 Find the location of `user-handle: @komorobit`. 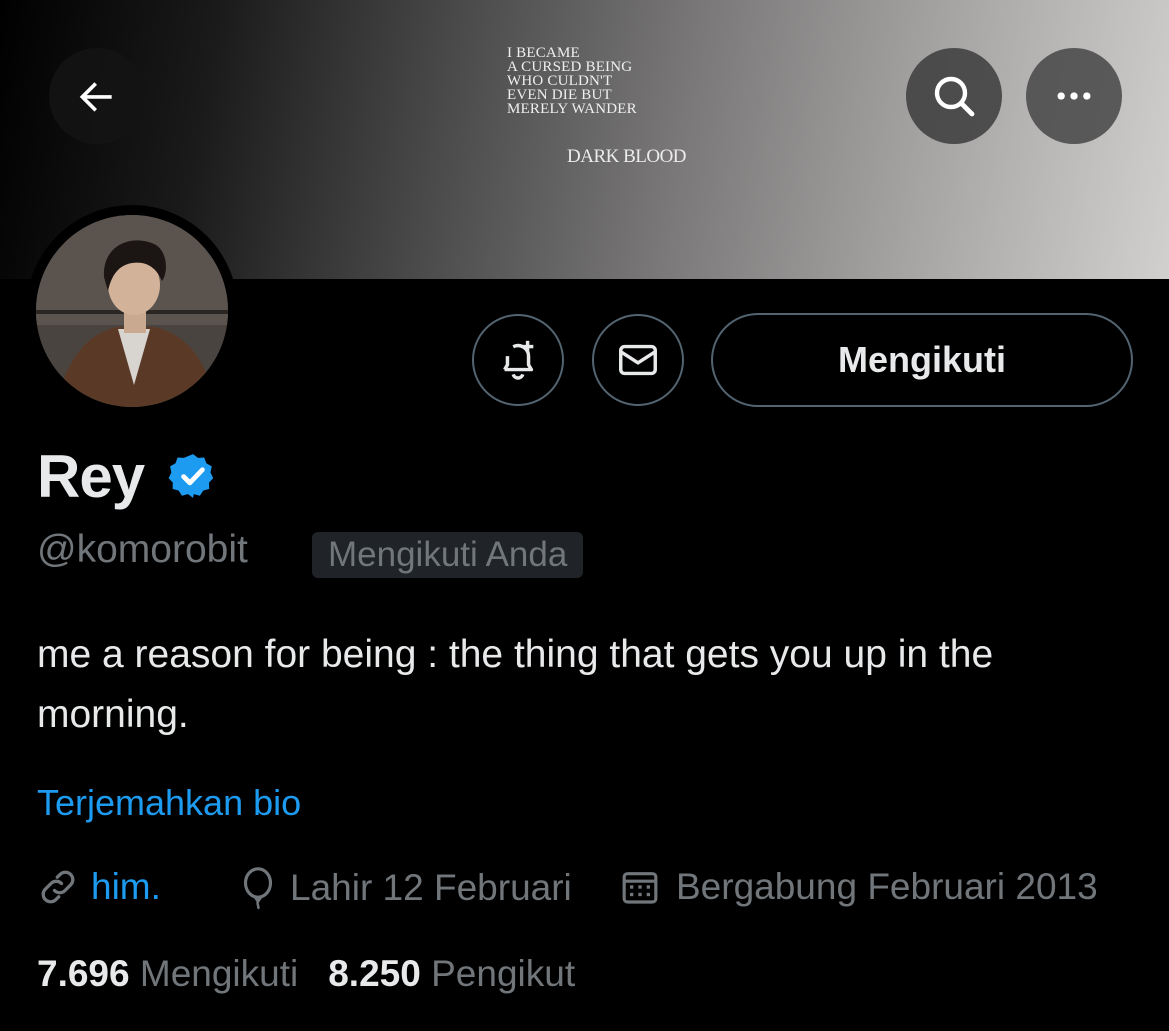

user-handle: @komorobit is located at coordinates (142, 549).